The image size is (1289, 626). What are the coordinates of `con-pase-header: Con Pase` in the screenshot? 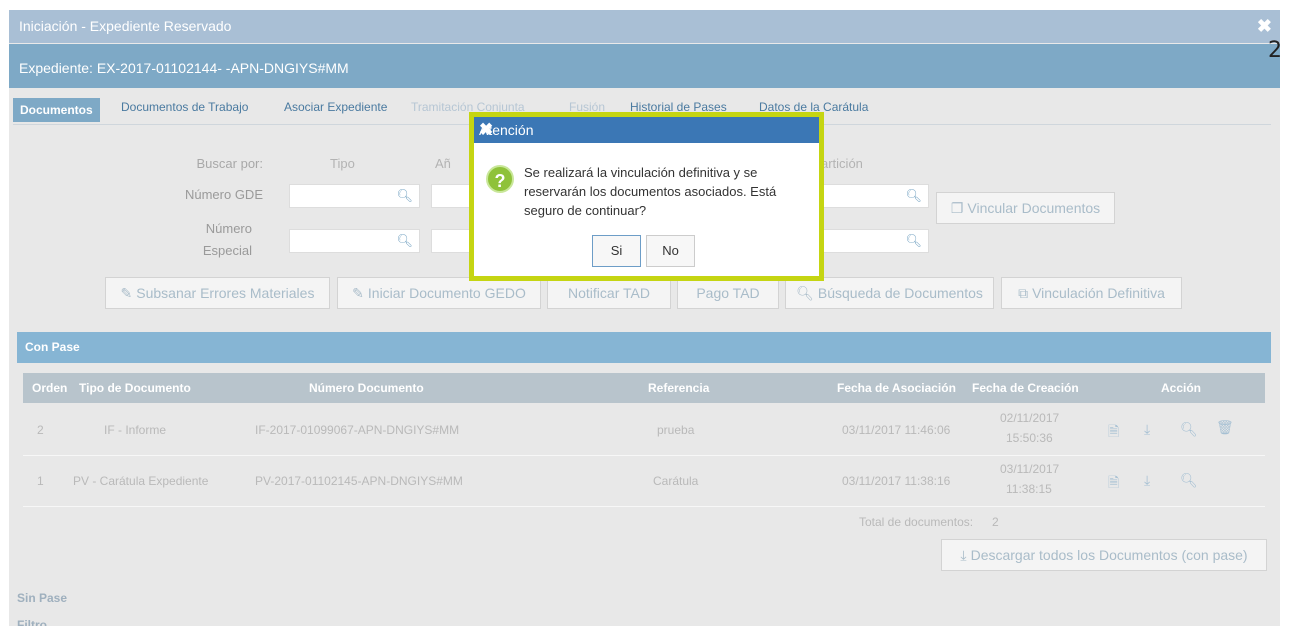 It's located at (644, 347).